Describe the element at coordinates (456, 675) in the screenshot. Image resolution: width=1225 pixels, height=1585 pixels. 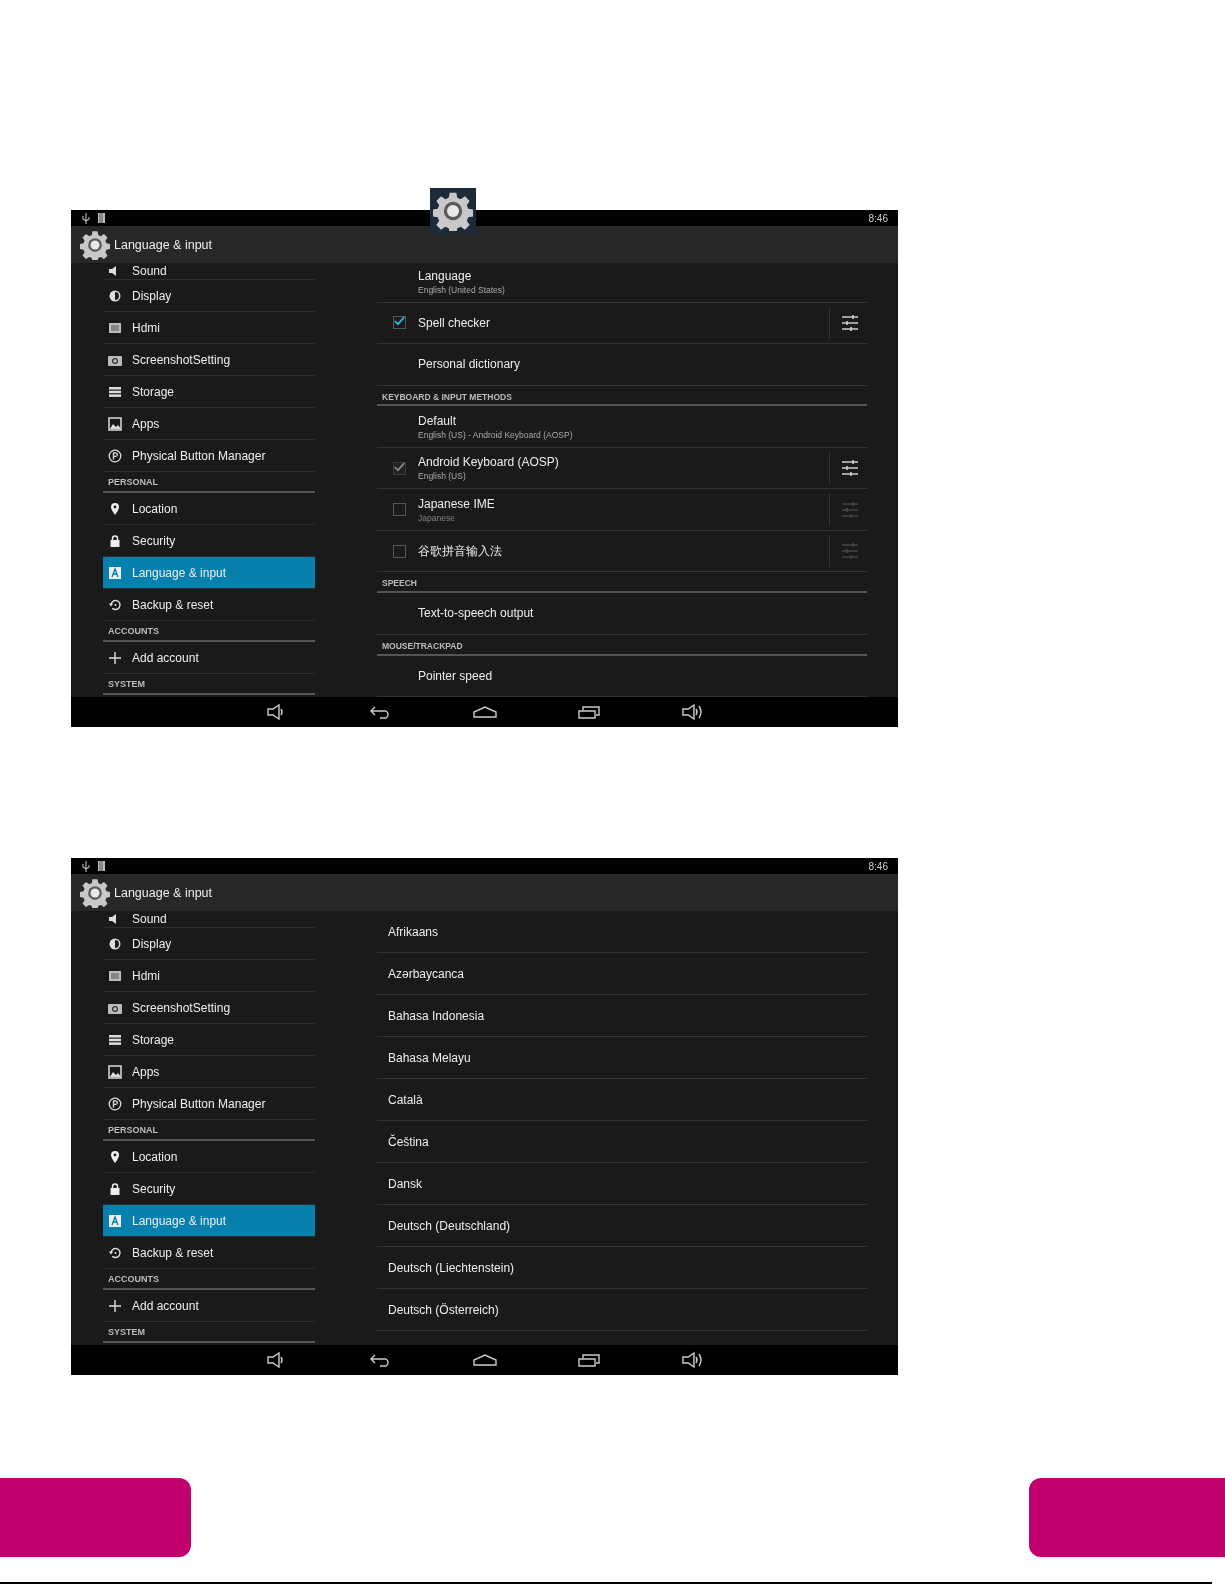
I see `row-title: Pointer speed` at that location.